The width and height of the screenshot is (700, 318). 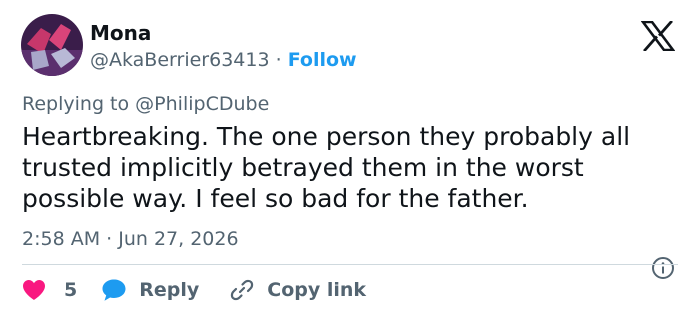 What do you see at coordinates (120, 33) in the screenshot?
I see `display-name: Mona` at bounding box center [120, 33].